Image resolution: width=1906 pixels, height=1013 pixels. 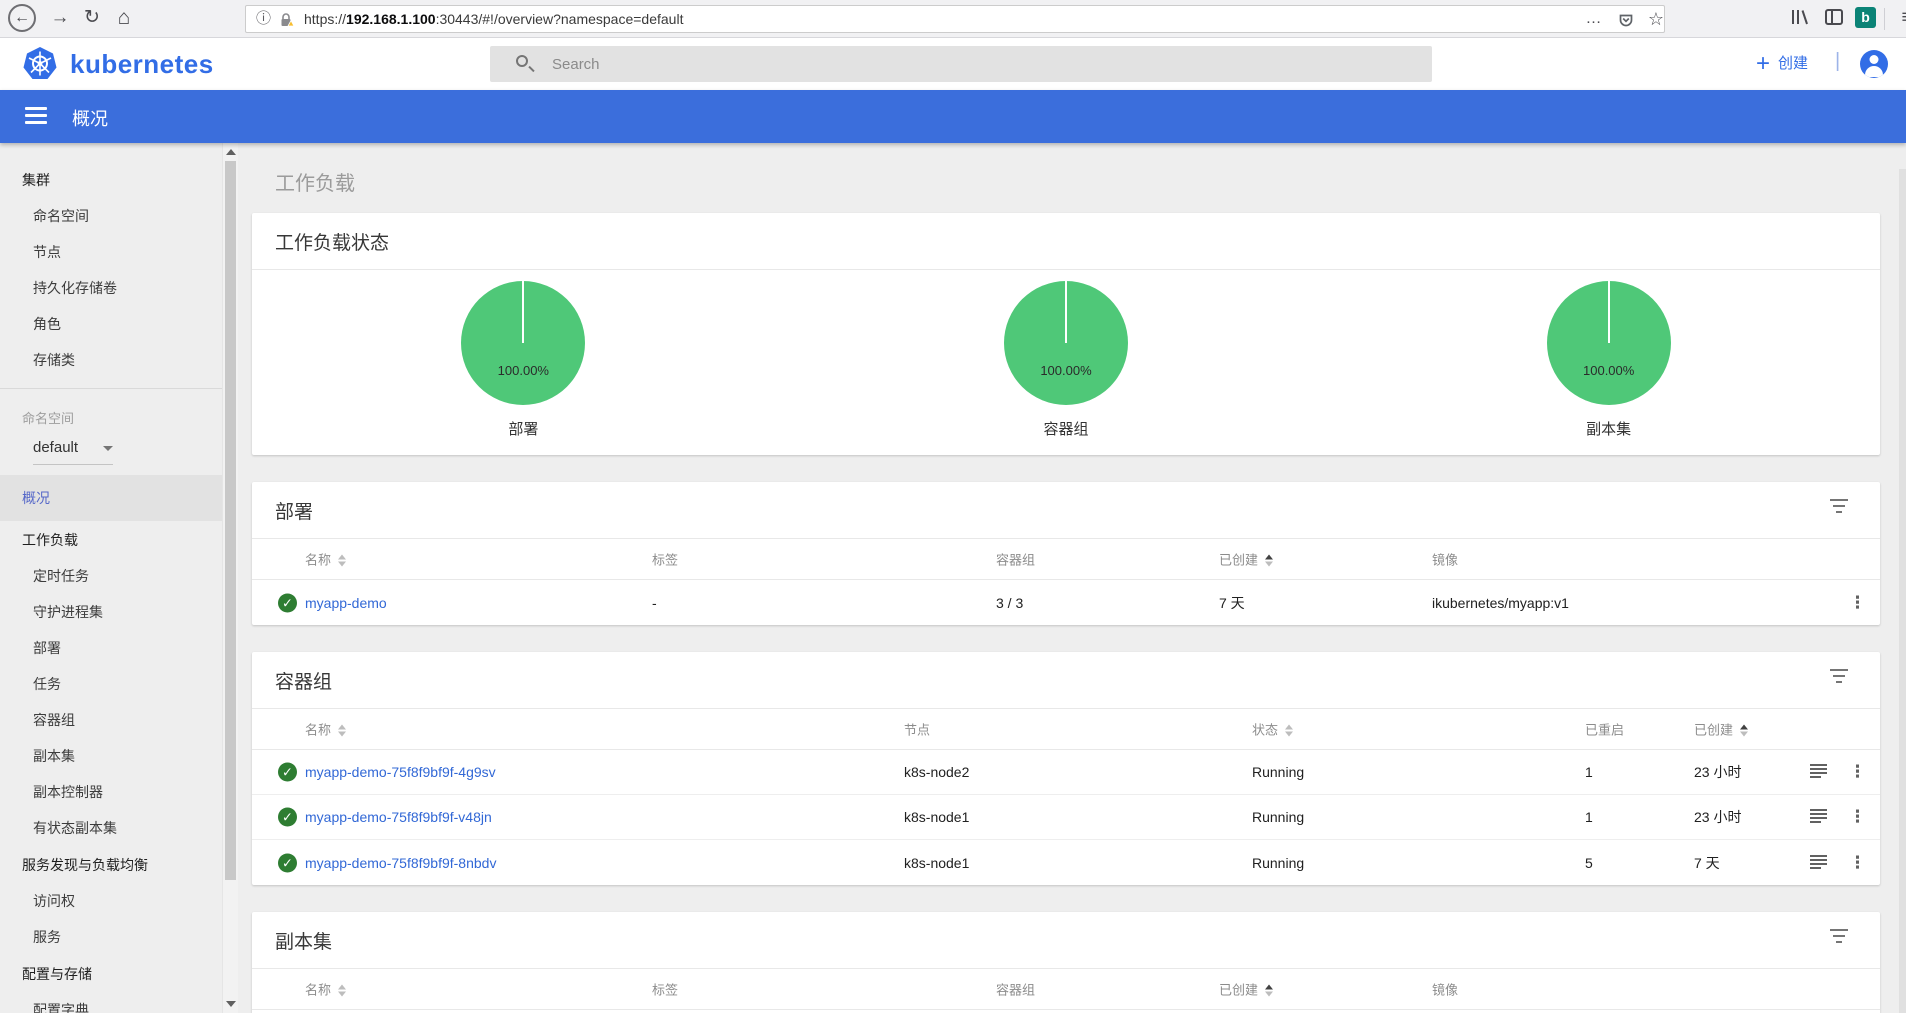 I want to click on search-input, so click(x=982, y=64).